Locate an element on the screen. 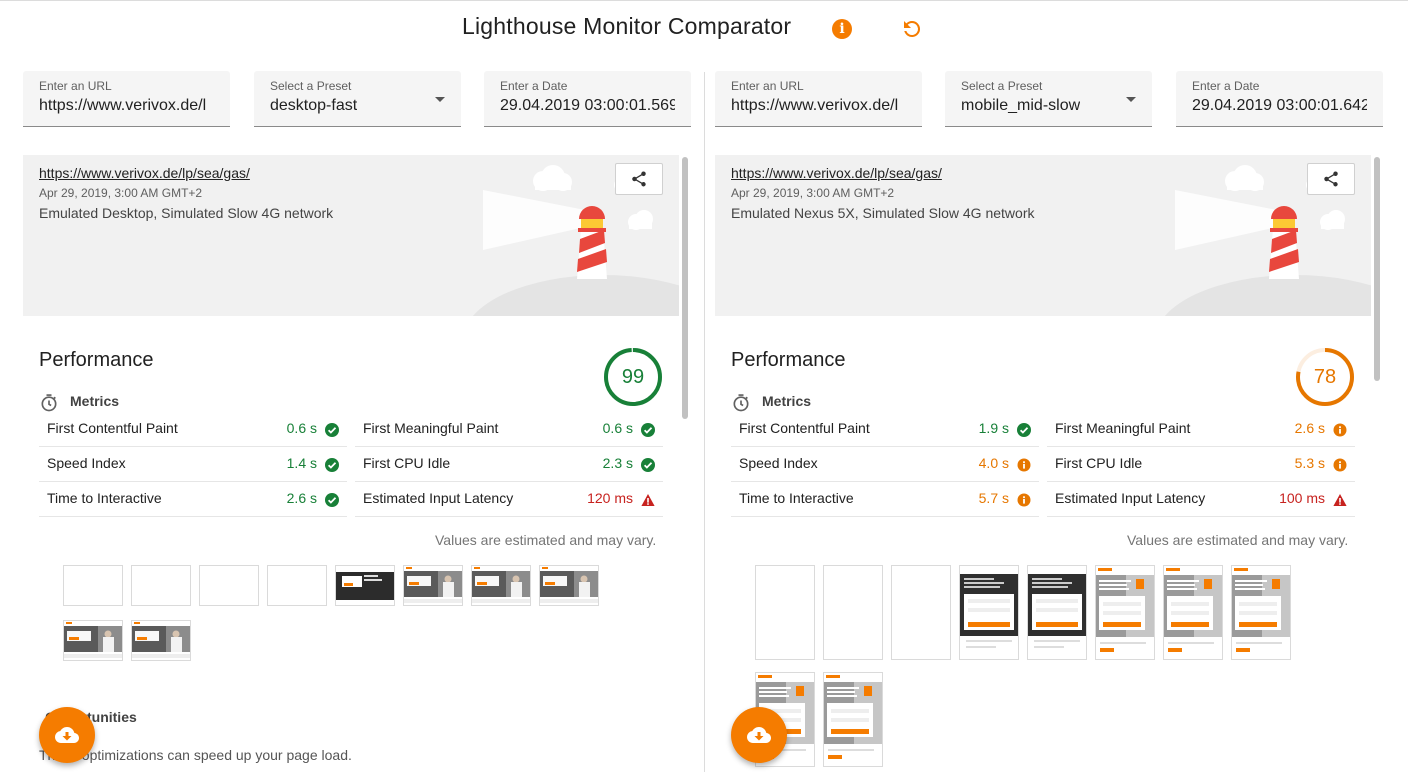  metric-row: Estimated Input Latency 120 ms is located at coordinates (509, 499).